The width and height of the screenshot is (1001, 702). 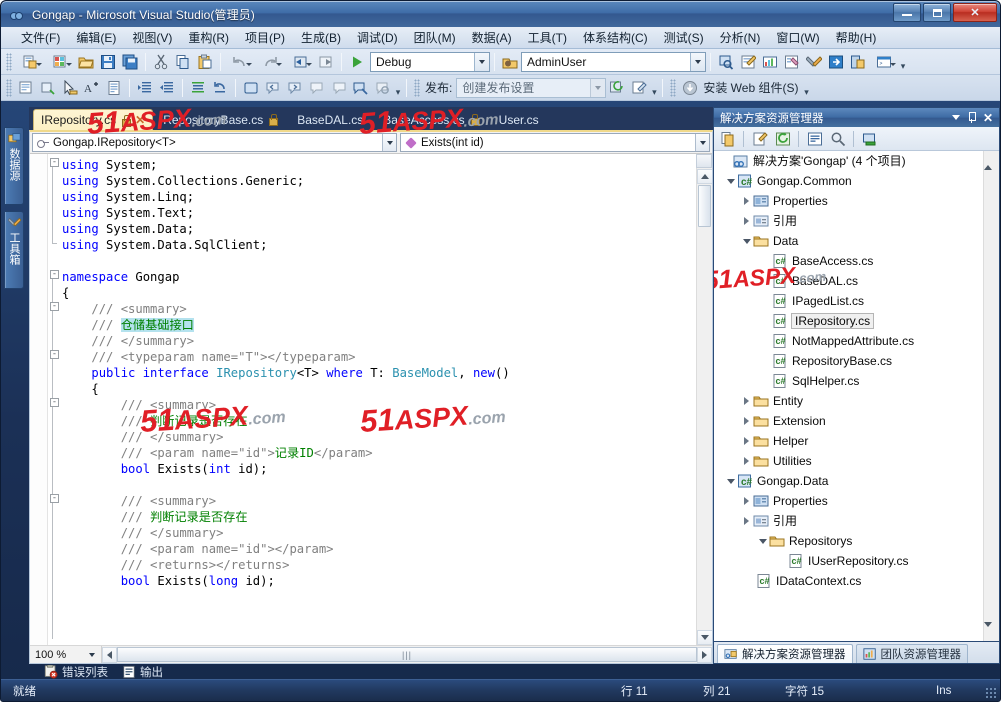 What do you see at coordinates (93, 119) in the screenshot?
I see `tab-irepository-cs: IRepository.cs ✕` at bounding box center [93, 119].